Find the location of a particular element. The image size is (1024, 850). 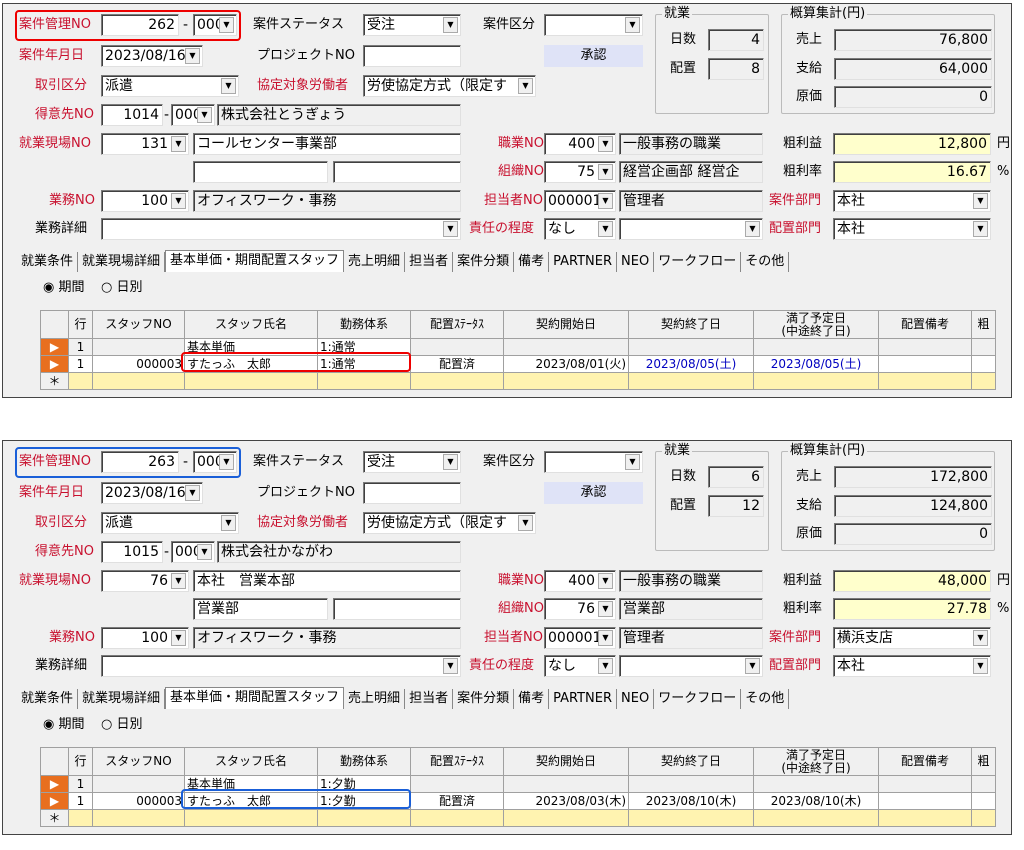

grid-header-cell: スタッフ氏名 is located at coordinates (251, 324).